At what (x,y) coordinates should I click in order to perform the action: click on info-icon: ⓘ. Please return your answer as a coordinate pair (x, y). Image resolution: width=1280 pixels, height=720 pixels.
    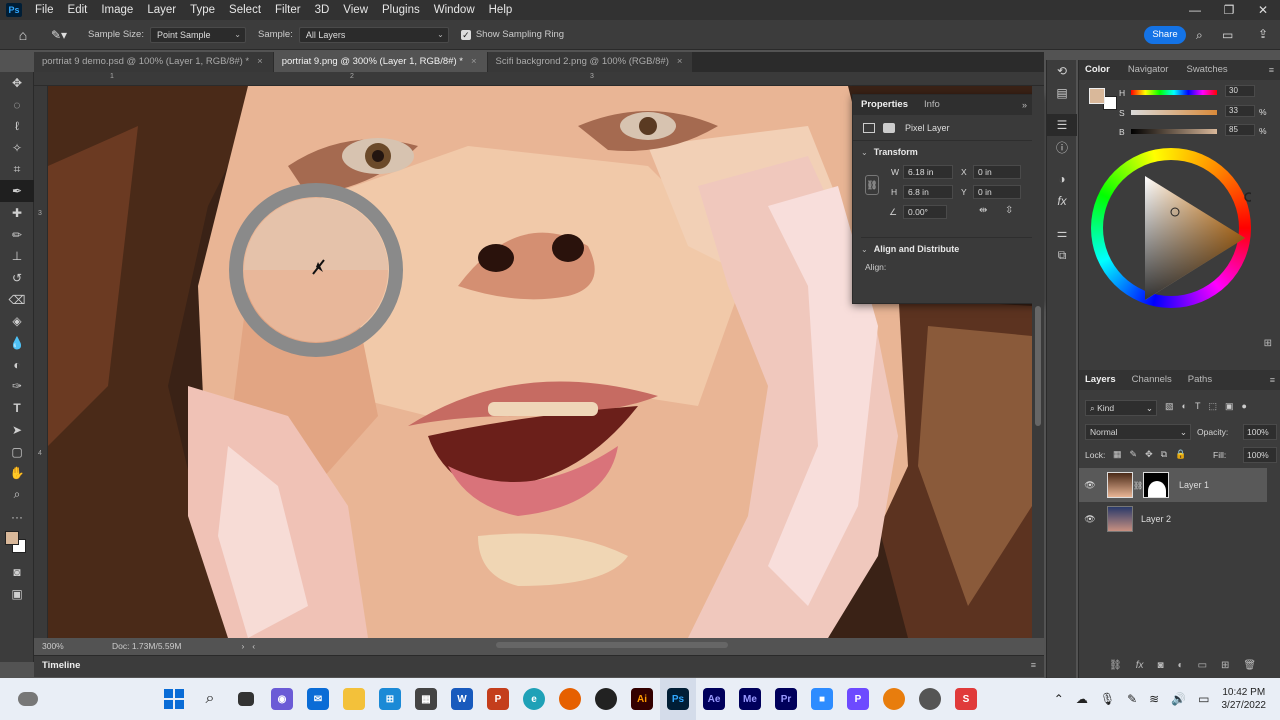
    Looking at the image, I should click on (1062, 147).